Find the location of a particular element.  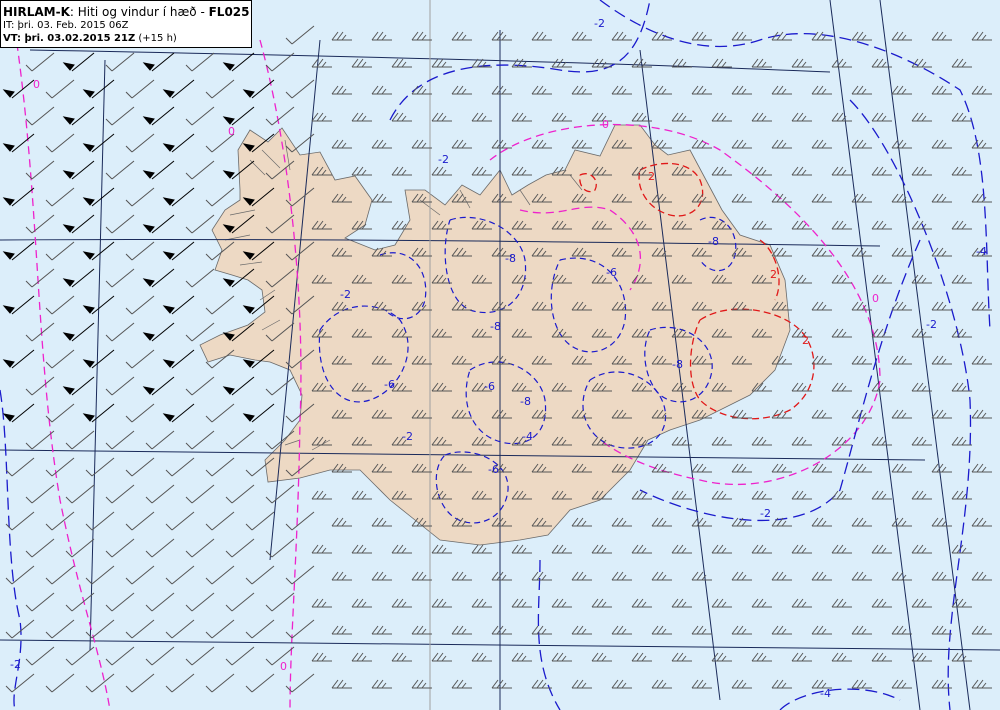

init-time: IT: þri. 03. Feb. 2015 06Z is located at coordinates (66, 25).